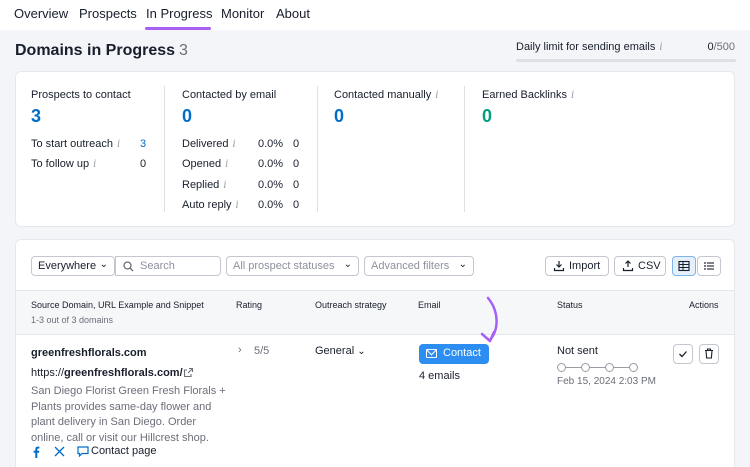 The height and width of the screenshot is (467, 750). I want to click on expand-rating-icon: ›, so click(240, 350).